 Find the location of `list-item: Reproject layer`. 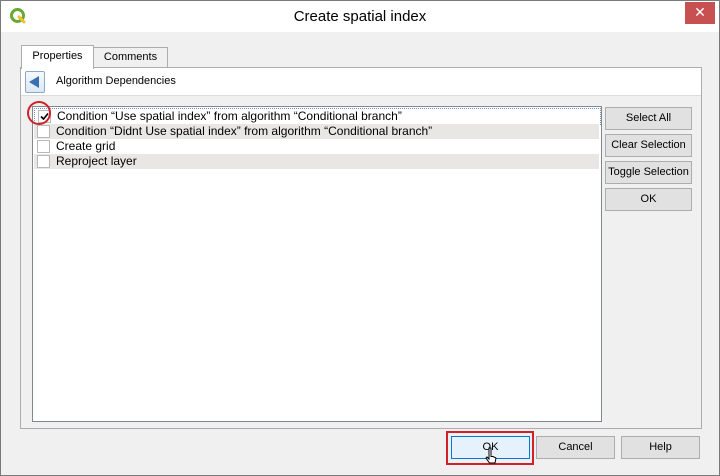

list-item: Reproject layer is located at coordinates (316, 161).